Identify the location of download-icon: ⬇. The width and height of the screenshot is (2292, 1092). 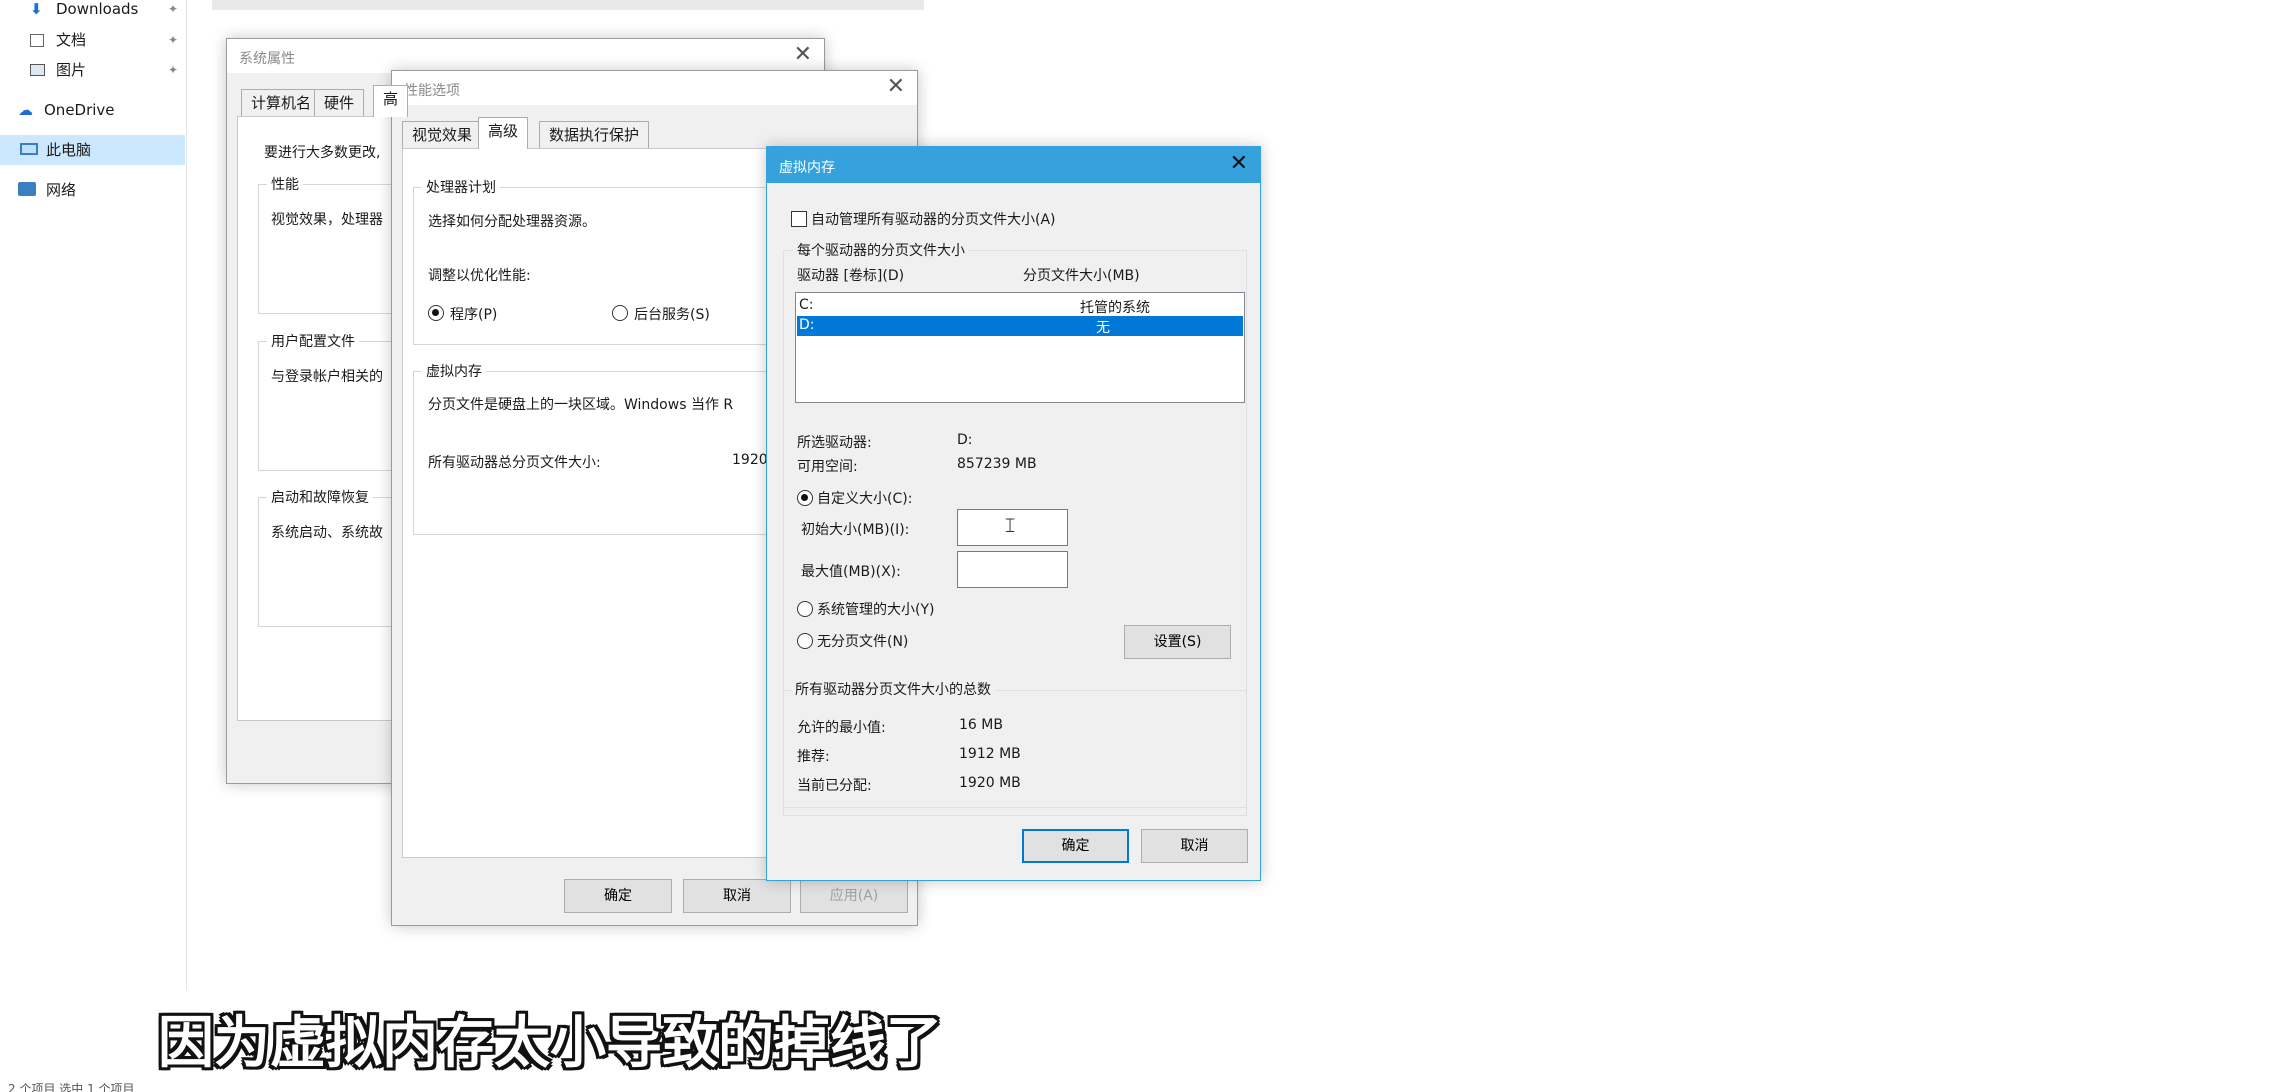
(36, 9).